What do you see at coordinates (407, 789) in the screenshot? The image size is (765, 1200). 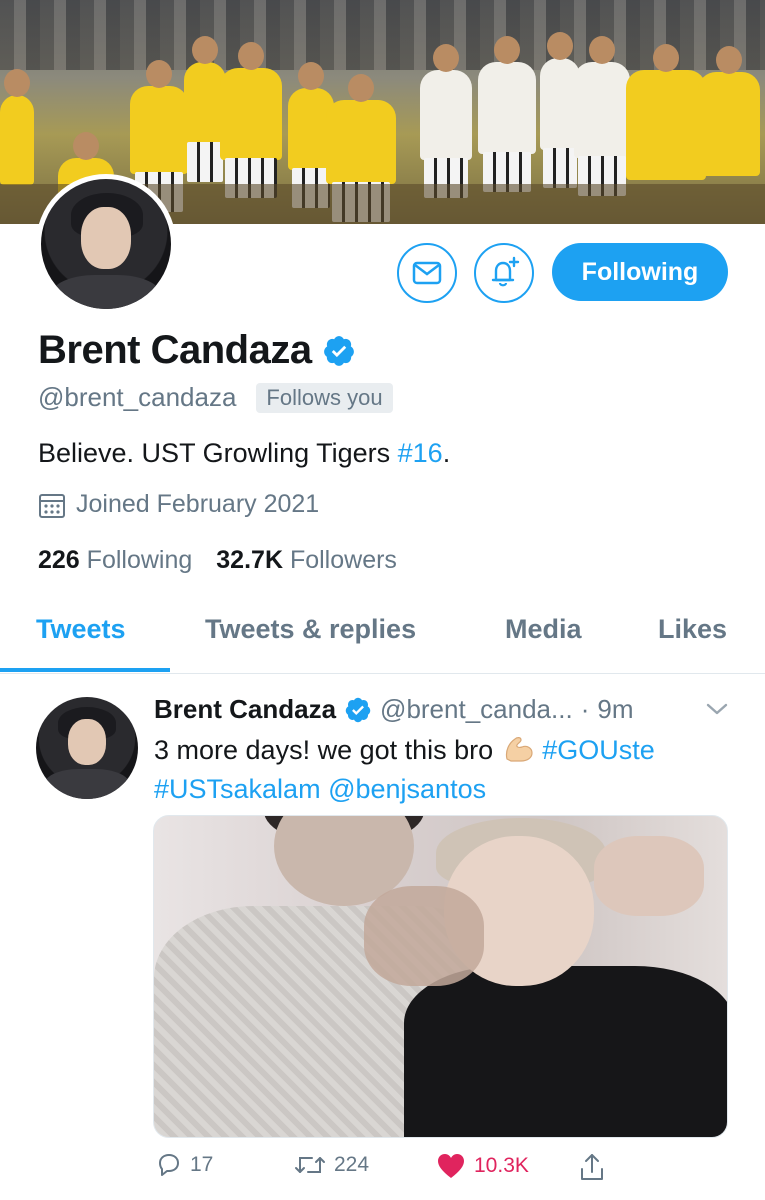 I see `mention-benjsantos-link: @benjsantos` at bounding box center [407, 789].